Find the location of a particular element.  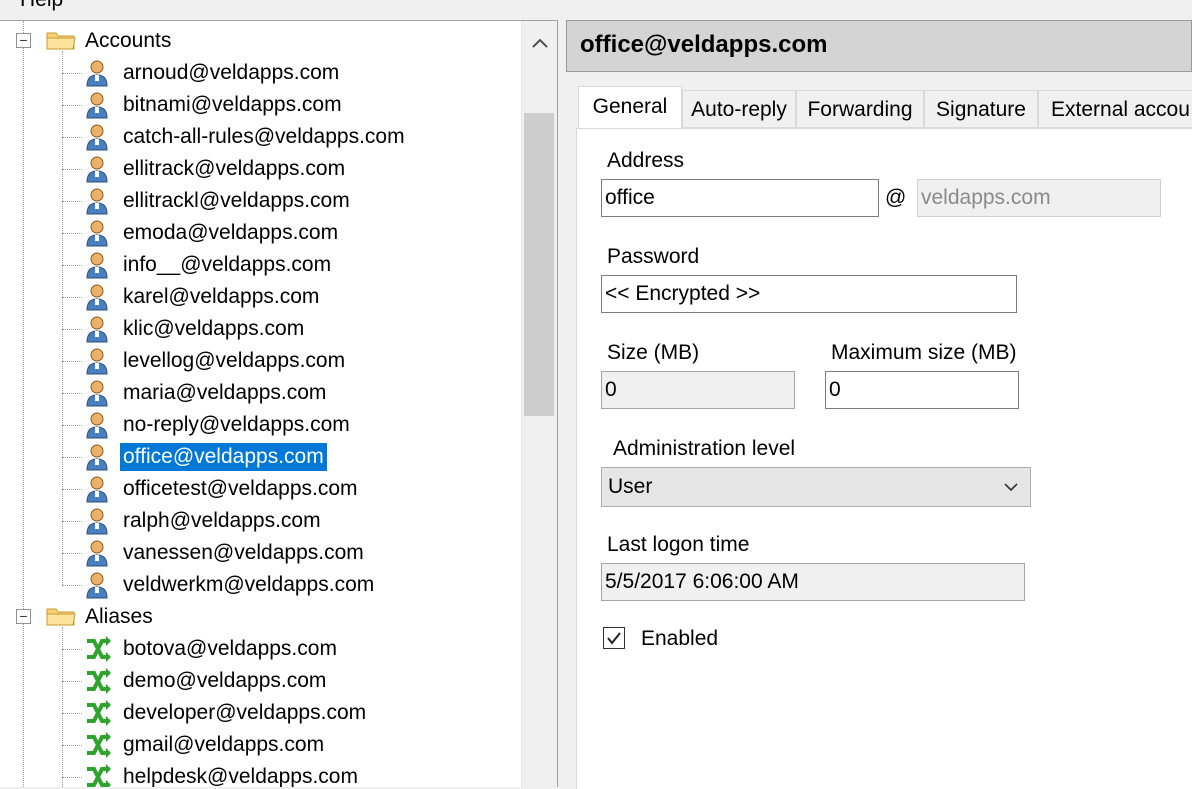

tree-scrollbar is located at coordinates (539, 404).